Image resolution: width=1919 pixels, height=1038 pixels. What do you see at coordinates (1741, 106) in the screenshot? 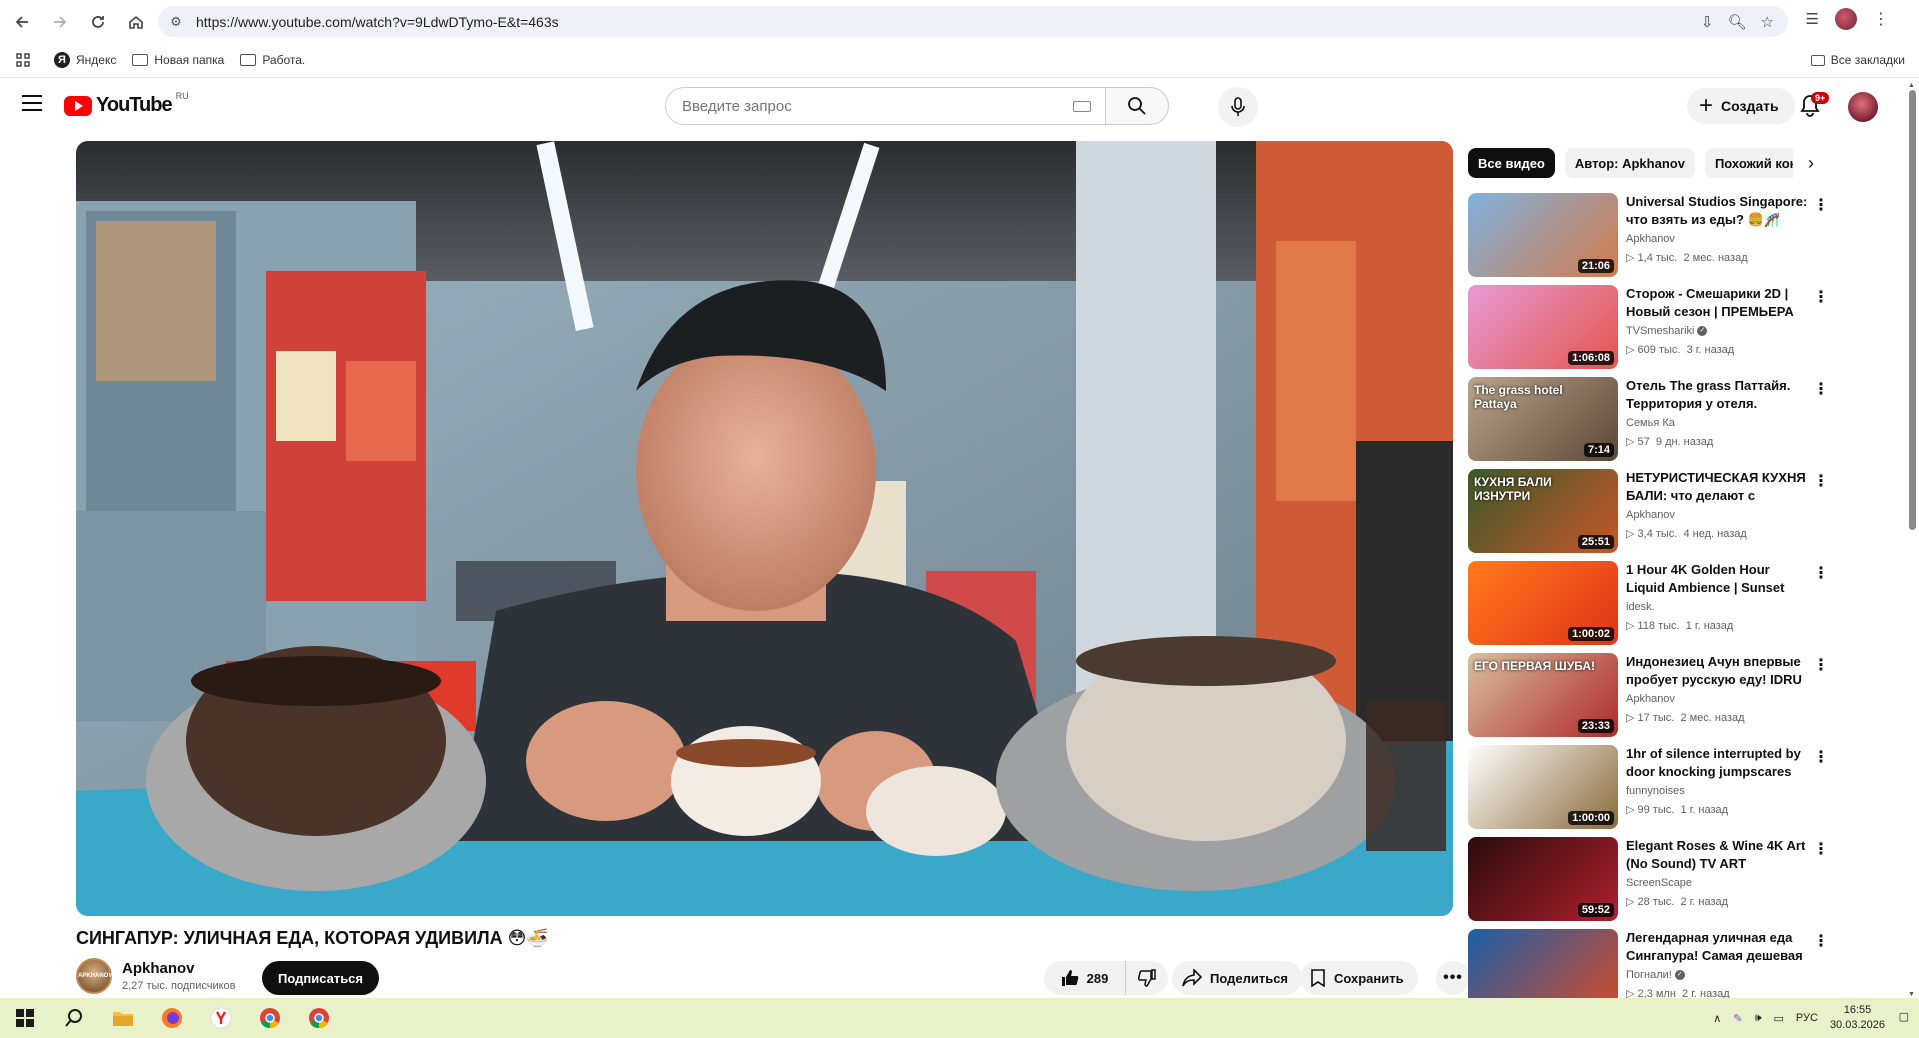
I see `create-button: + Создать` at bounding box center [1741, 106].